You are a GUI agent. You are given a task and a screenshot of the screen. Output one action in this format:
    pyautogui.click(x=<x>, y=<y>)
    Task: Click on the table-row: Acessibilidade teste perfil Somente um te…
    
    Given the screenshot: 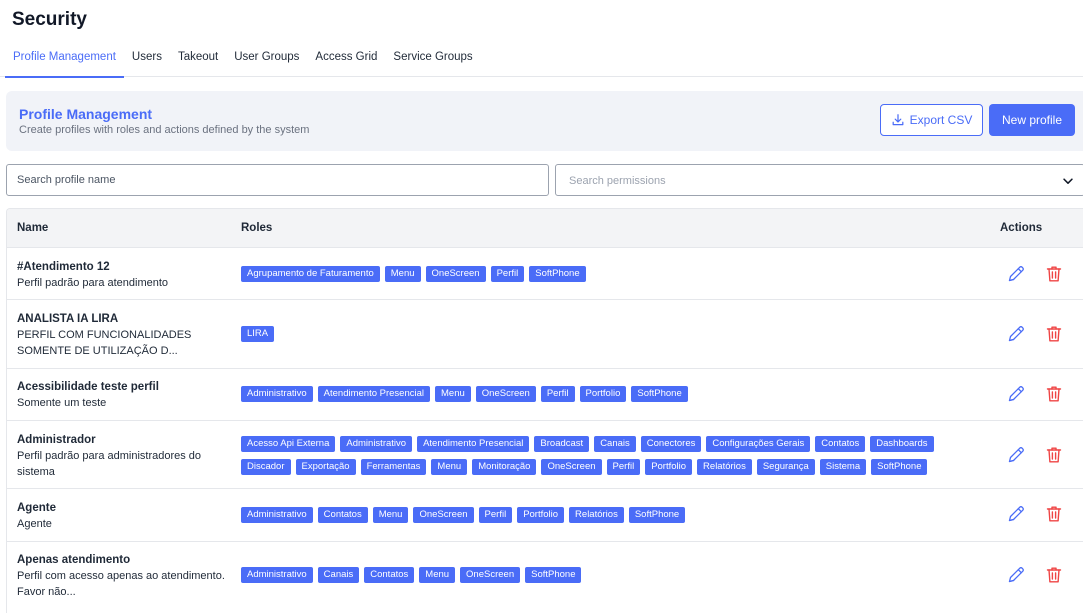 What is the action you would take?
    pyautogui.click(x=545, y=395)
    